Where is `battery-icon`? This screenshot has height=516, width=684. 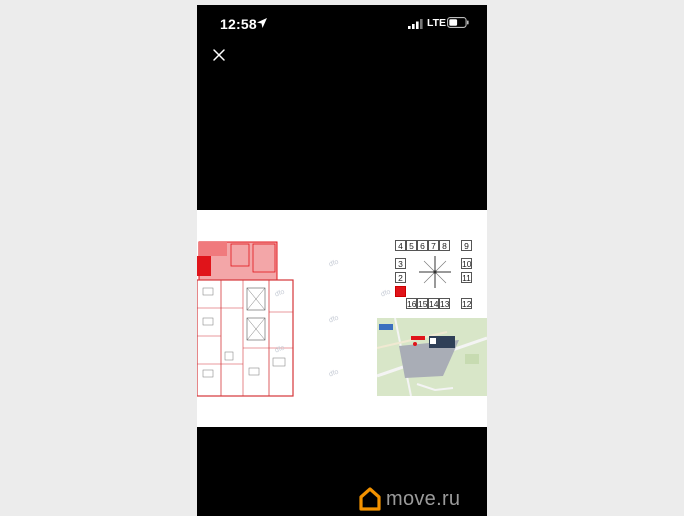 battery-icon is located at coordinates (458, 22).